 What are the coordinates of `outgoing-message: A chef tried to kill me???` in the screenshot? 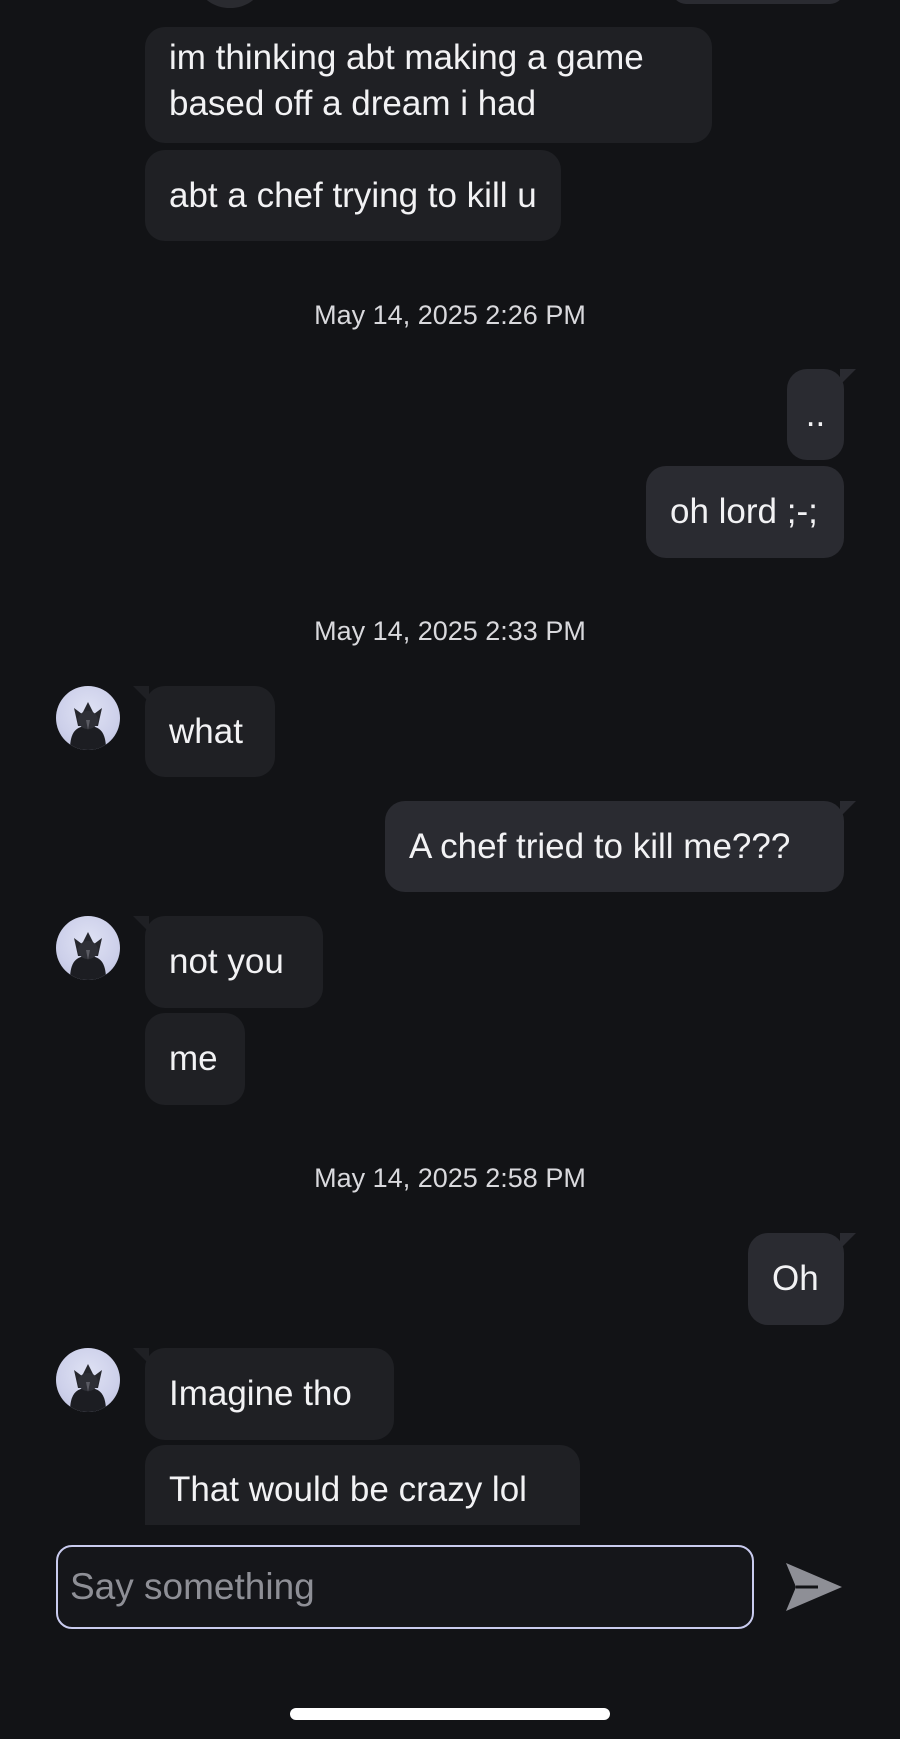 It's located at (620, 846).